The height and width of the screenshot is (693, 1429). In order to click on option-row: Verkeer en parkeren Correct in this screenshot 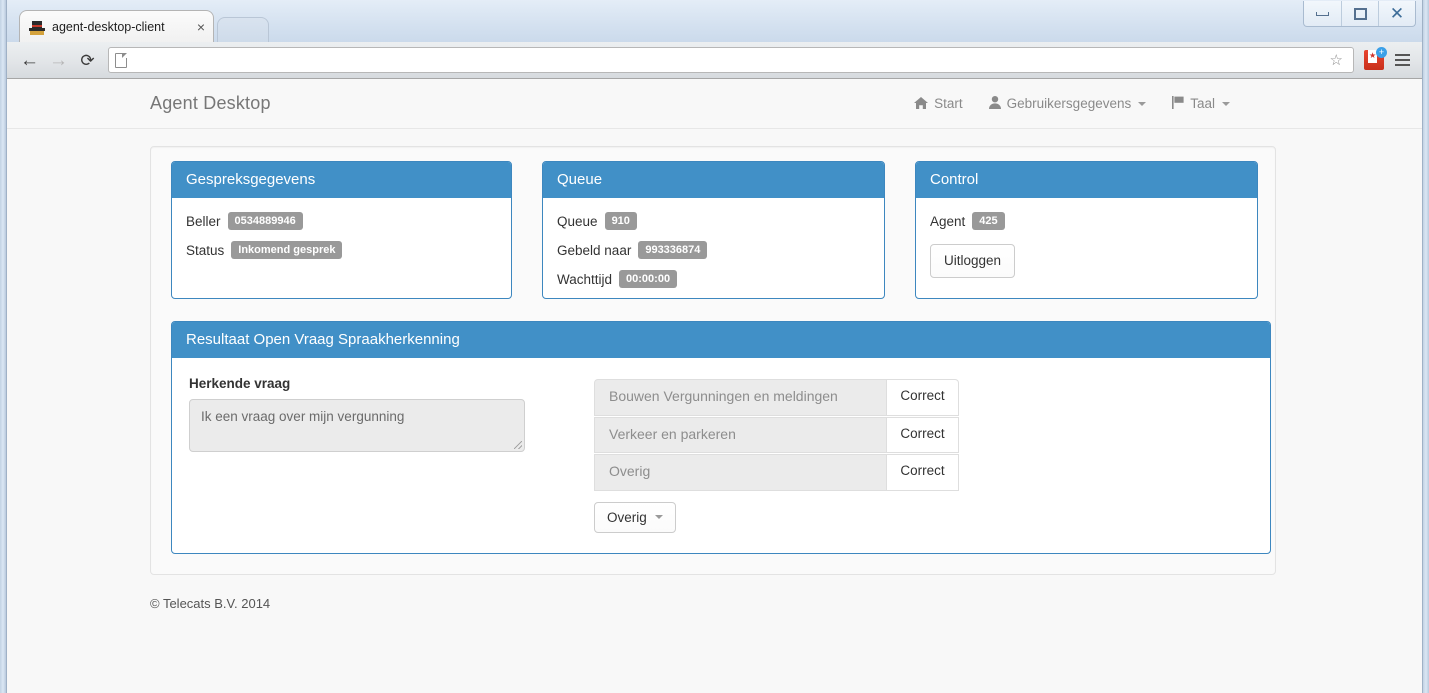, I will do `click(776, 434)`.